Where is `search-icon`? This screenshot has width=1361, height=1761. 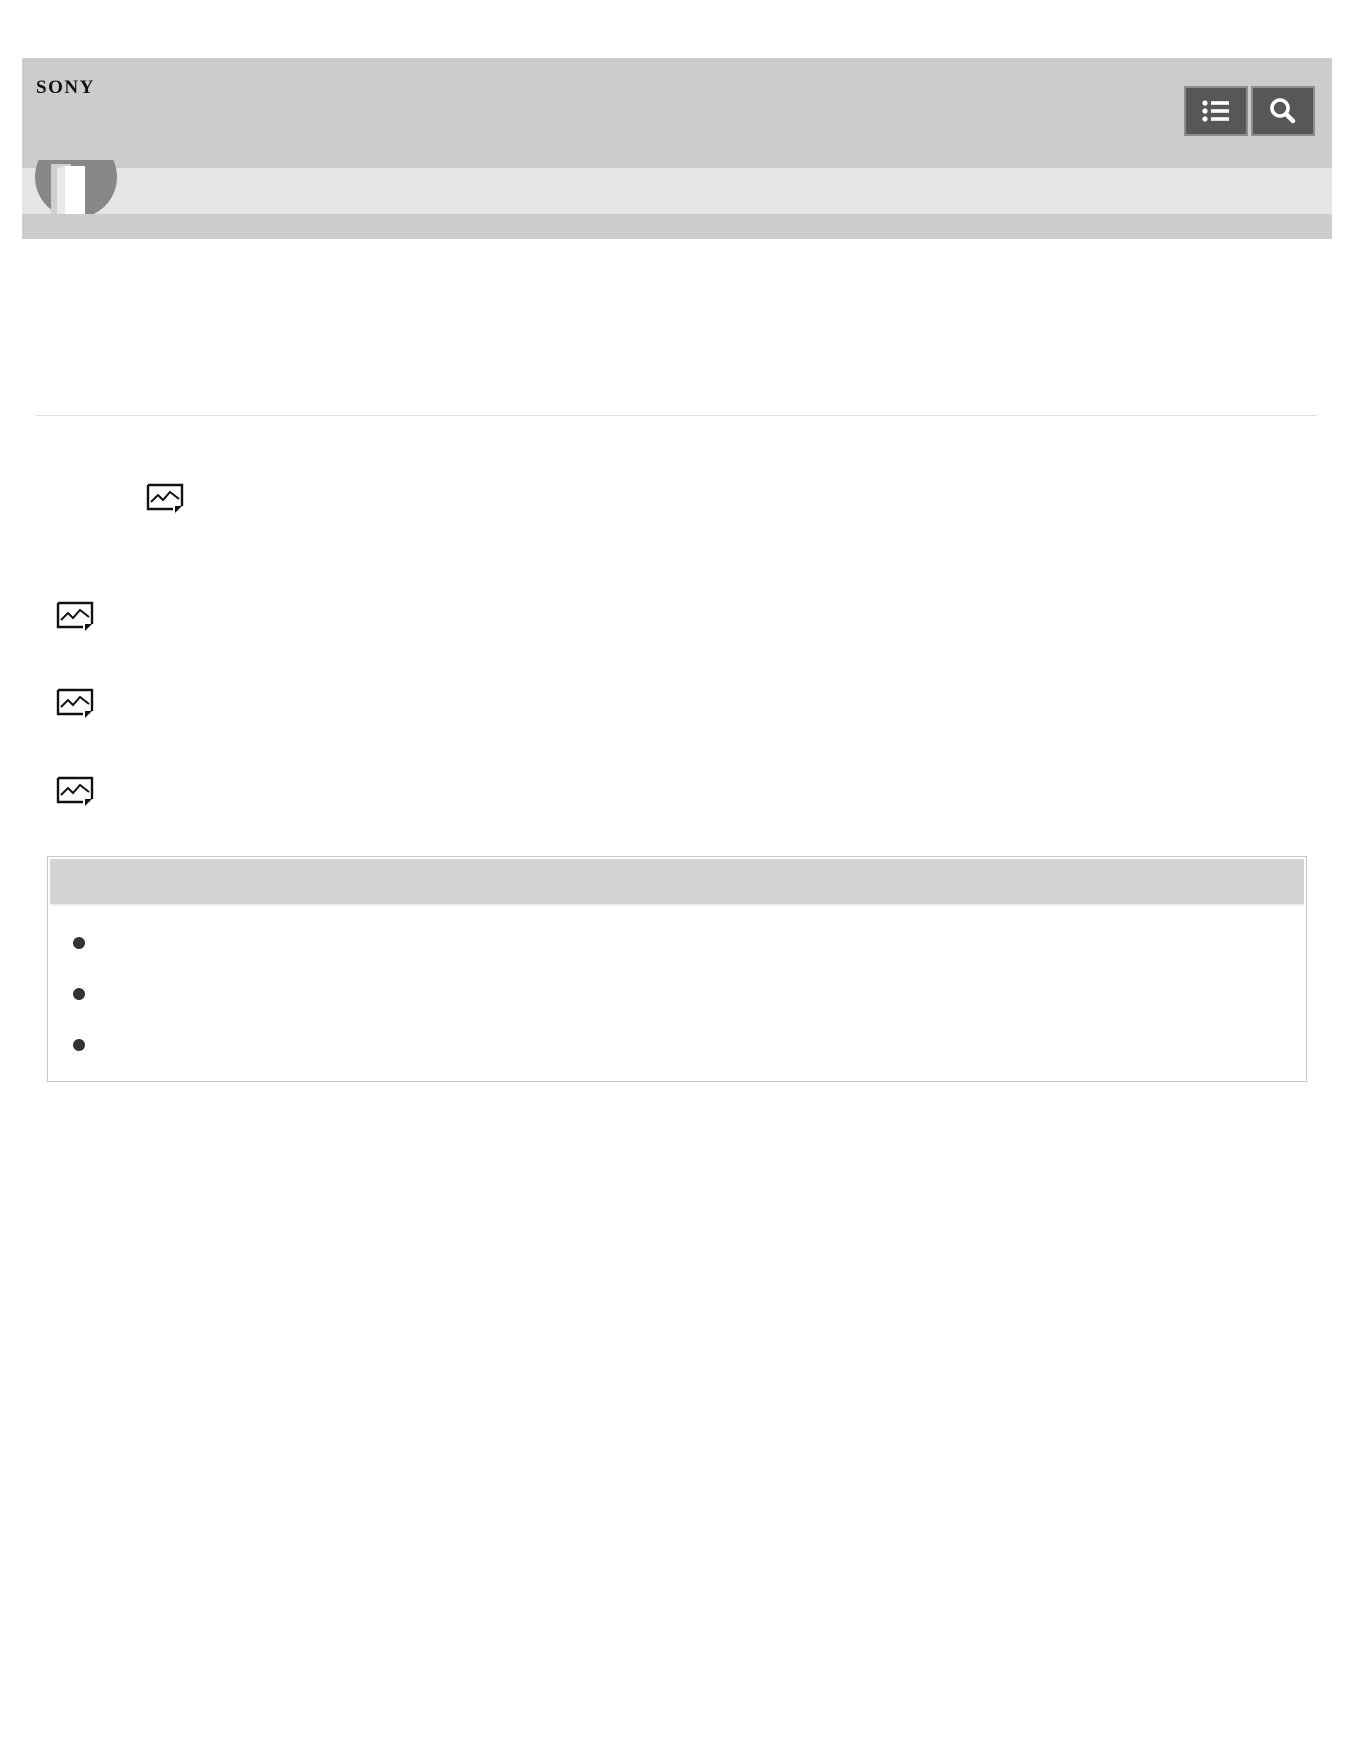
search-icon is located at coordinates (1283, 111).